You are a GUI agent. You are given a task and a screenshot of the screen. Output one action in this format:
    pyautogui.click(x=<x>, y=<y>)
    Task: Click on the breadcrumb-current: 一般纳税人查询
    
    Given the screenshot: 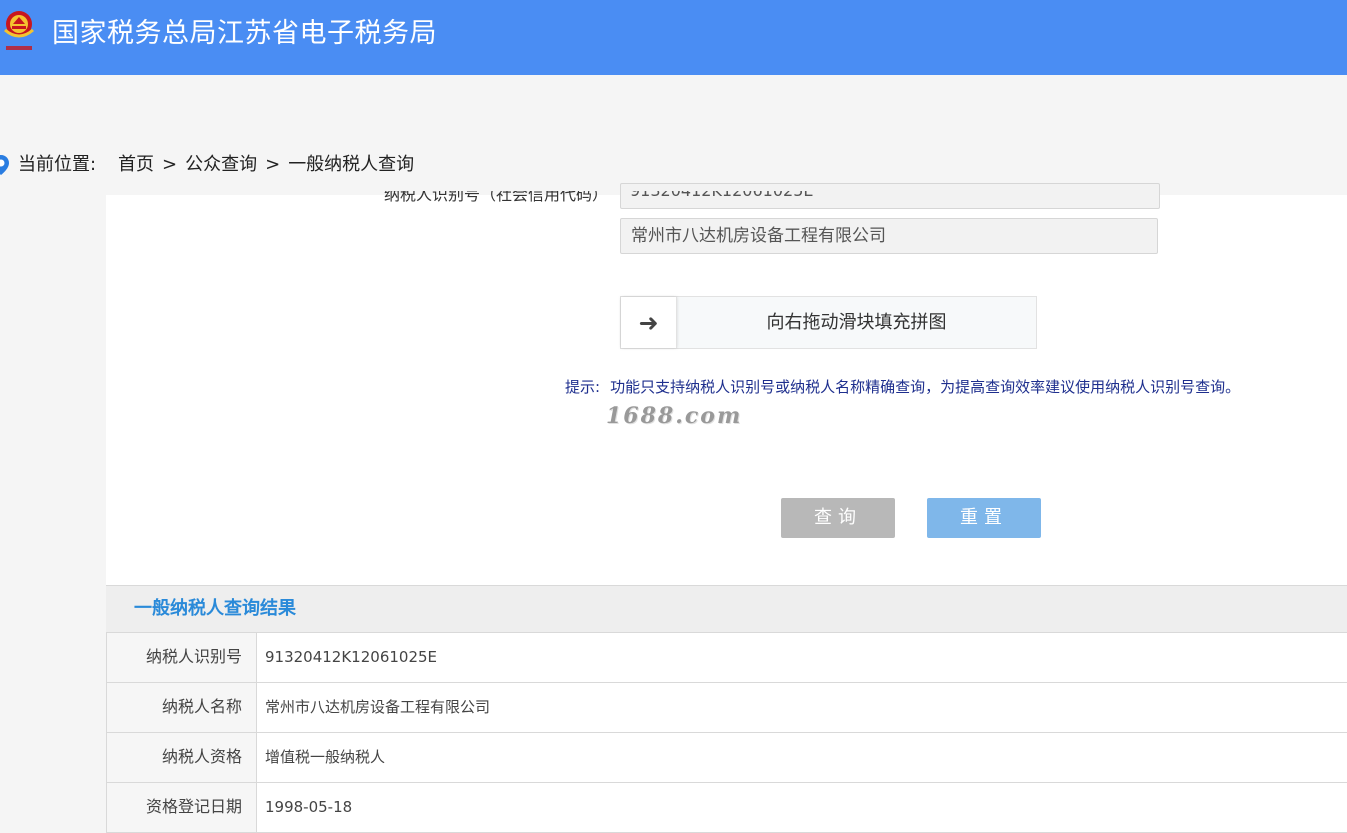 What is the action you would take?
    pyautogui.click(x=351, y=164)
    